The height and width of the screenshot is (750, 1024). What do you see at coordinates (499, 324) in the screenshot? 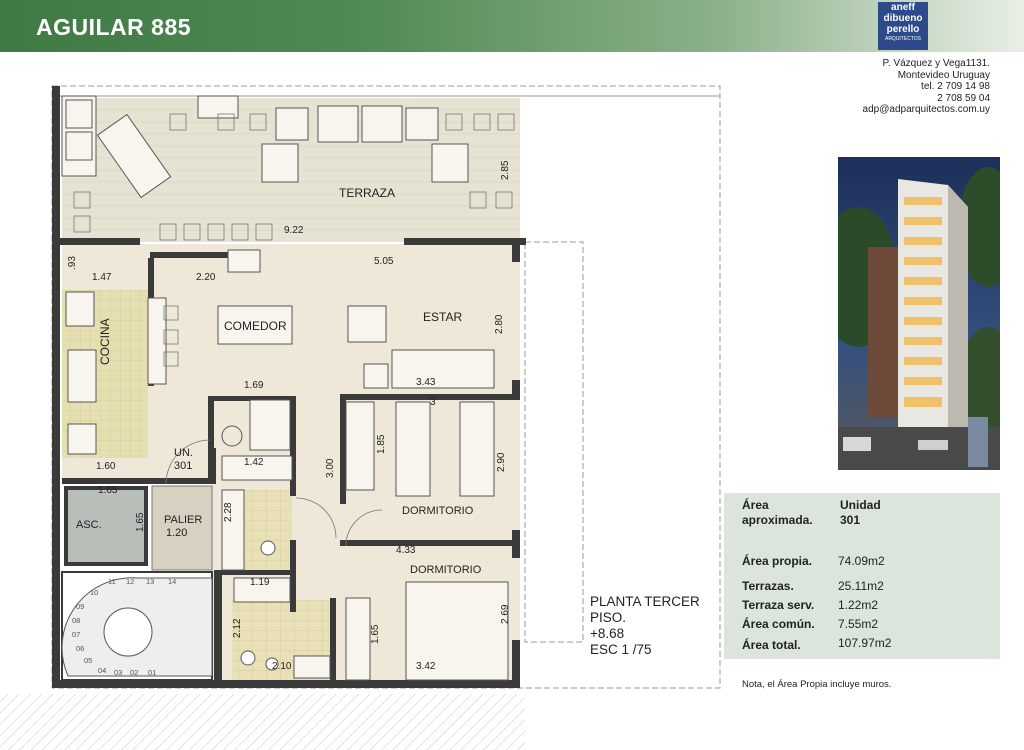
I see `dimension-label: 2.80` at bounding box center [499, 324].